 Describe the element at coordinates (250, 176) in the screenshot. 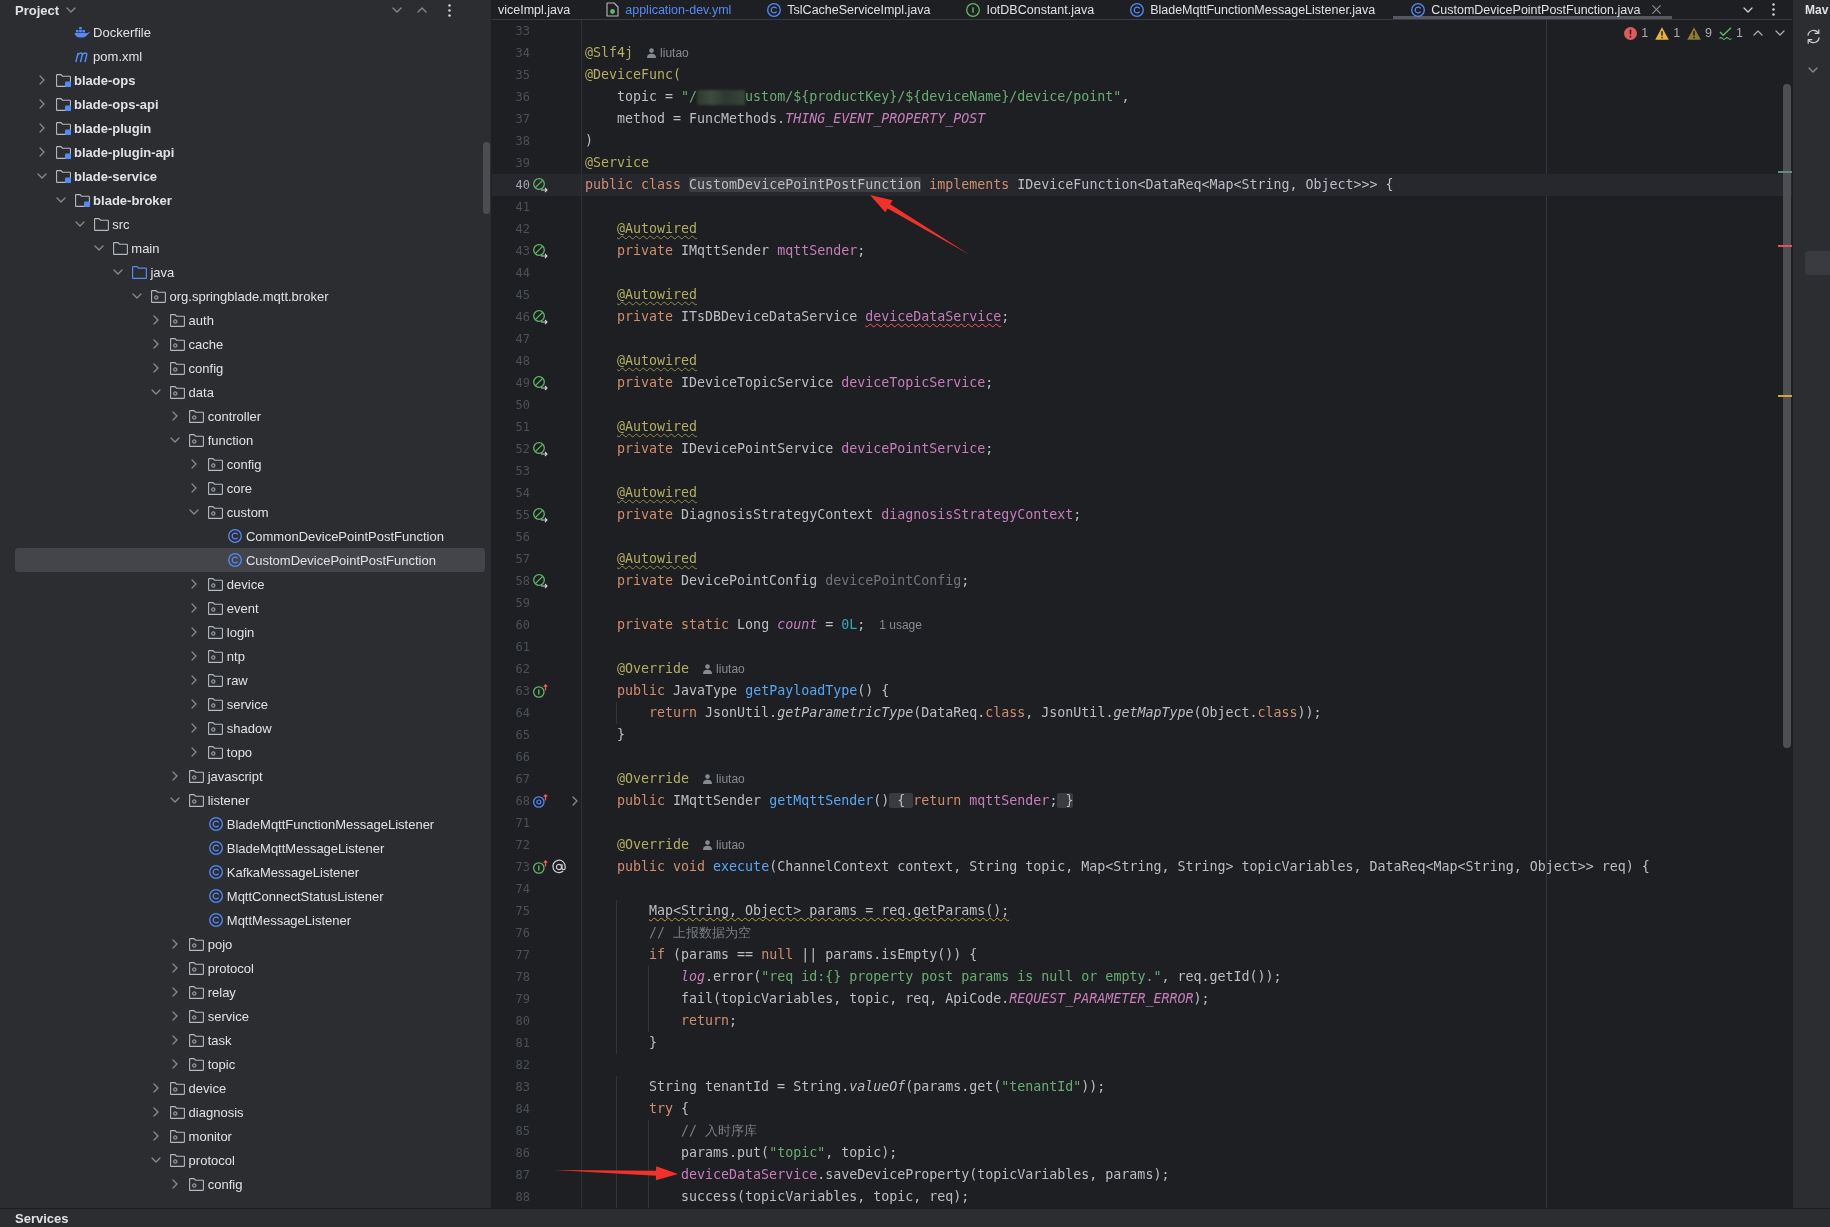

I see `tree-item: blade-service` at that location.